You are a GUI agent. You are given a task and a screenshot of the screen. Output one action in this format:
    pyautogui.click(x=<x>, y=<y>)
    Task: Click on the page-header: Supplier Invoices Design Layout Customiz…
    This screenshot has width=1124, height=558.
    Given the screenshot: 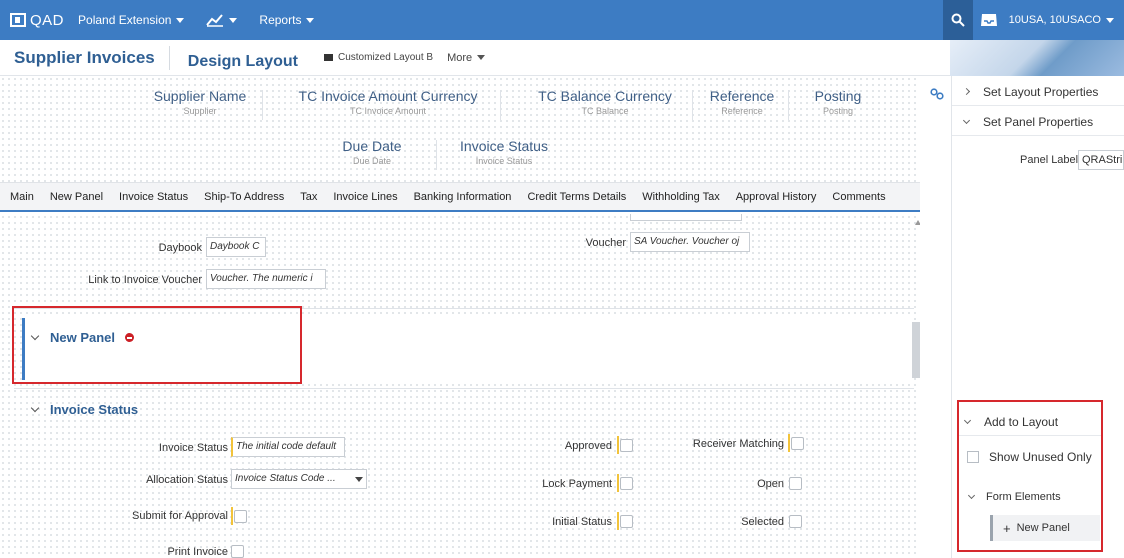 What is the action you would take?
    pyautogui.click(x=475, y=58)
    